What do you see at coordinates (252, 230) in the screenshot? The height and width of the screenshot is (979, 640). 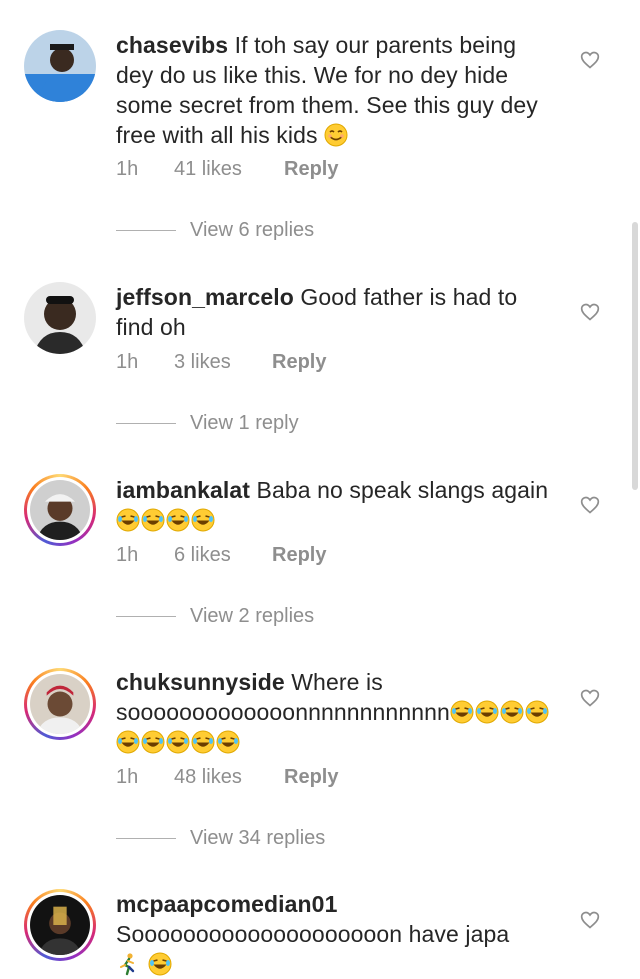 I see `view-replies-label: View 6 replies` at bounding box center [252, 230].